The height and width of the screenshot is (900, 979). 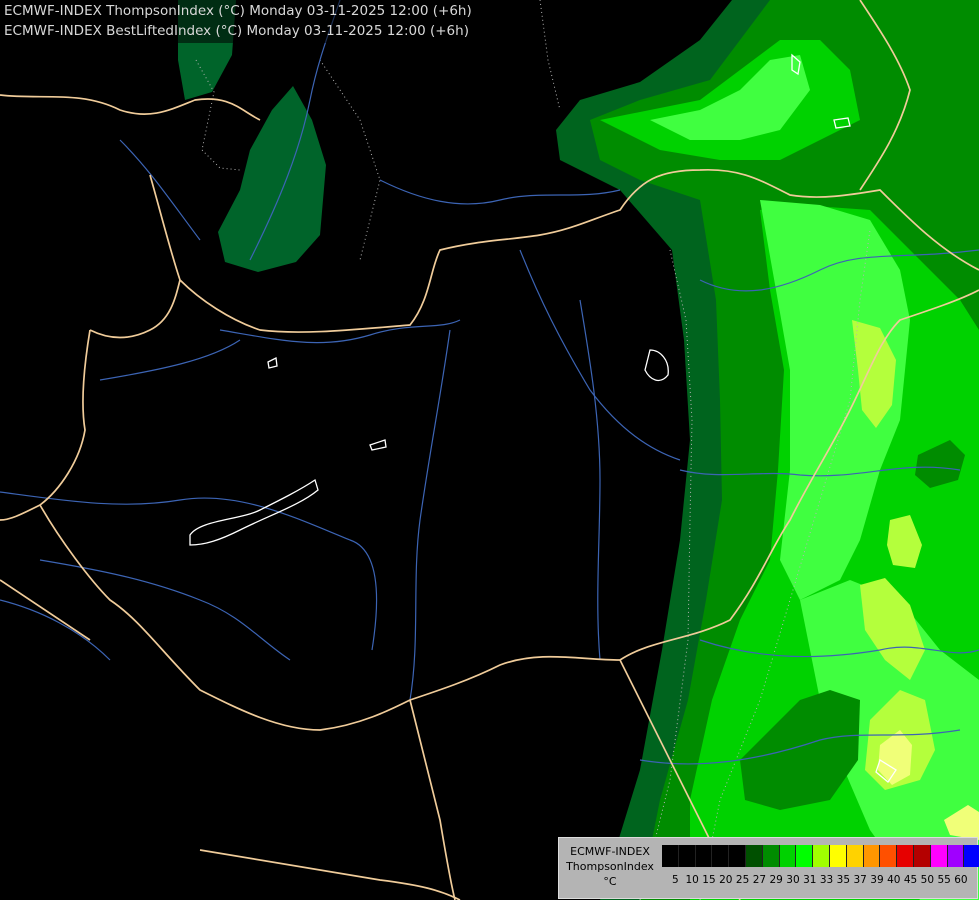 I want to click on legend-ticks: 5 10 15 20 25 27 29 30 31 33 35 37 39 40 45 50 55 60, so click(x=818, y=880).